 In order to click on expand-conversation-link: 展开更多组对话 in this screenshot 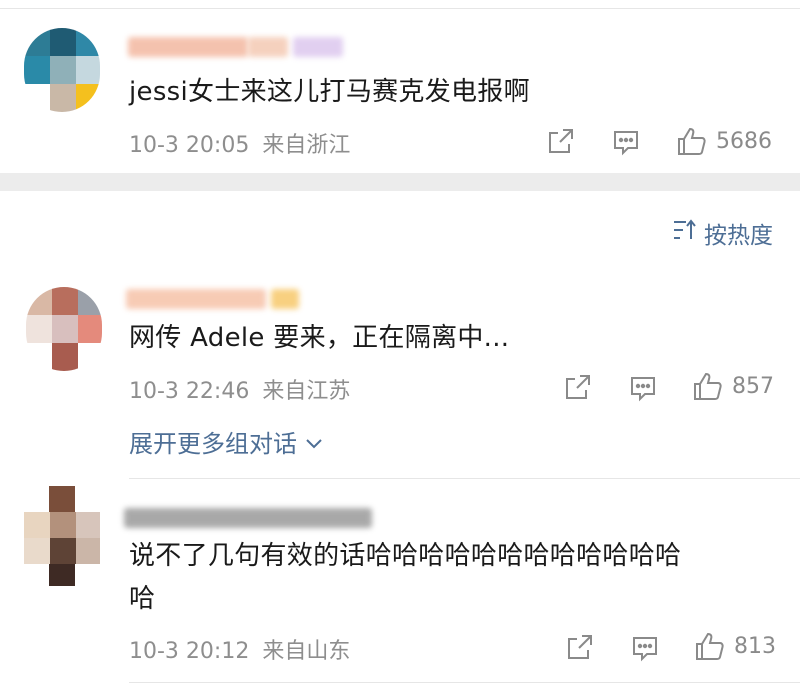, I will do `click(226, 441)`.